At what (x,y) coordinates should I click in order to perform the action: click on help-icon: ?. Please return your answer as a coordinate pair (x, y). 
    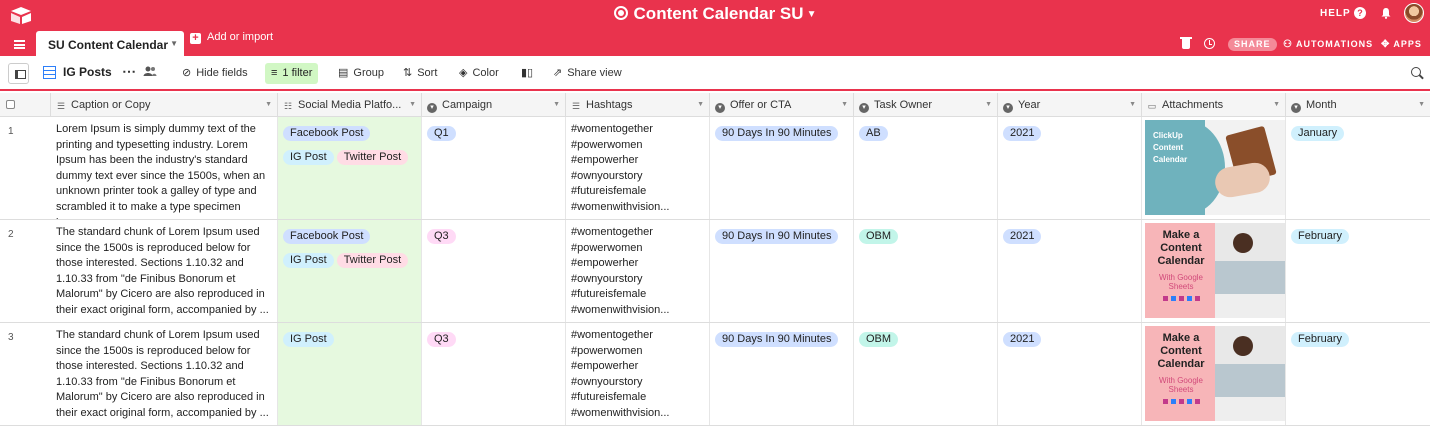
    Looking at the image, I should click on (1360, 13).